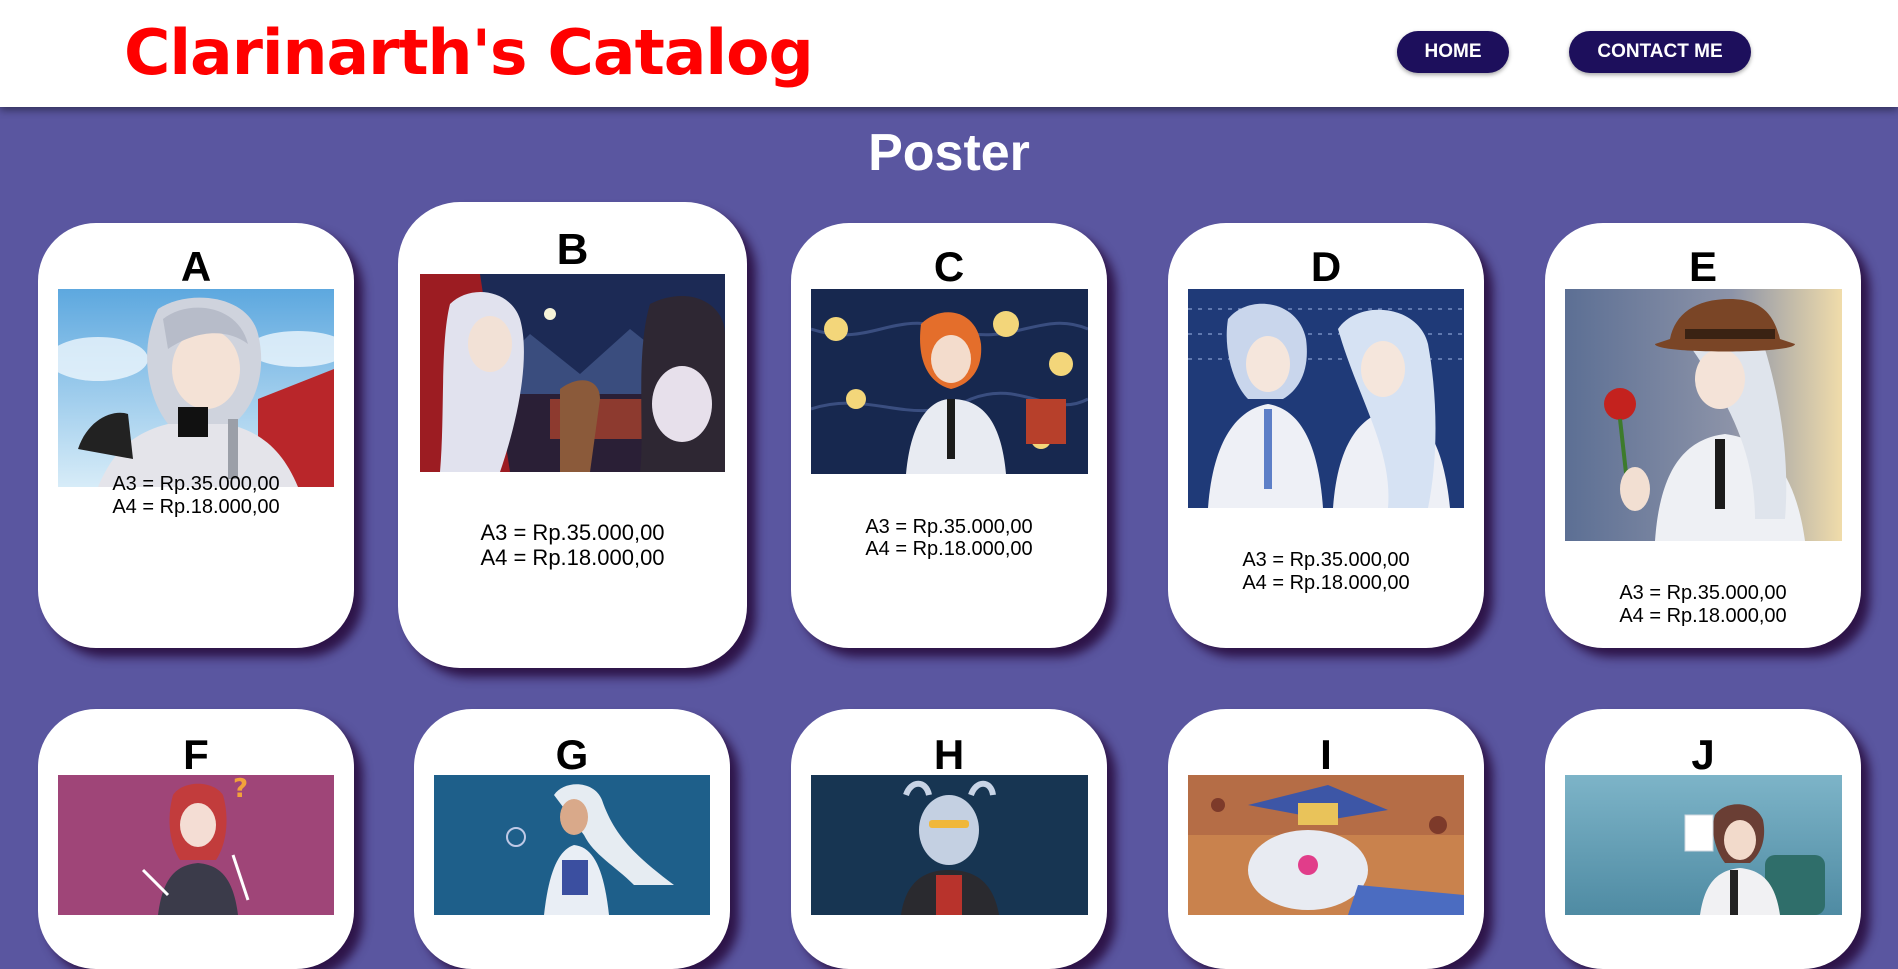 Image resolution: width=1898 pixels, height=969 pixels. I want to click on section-title: Poster, so click(949, 153).